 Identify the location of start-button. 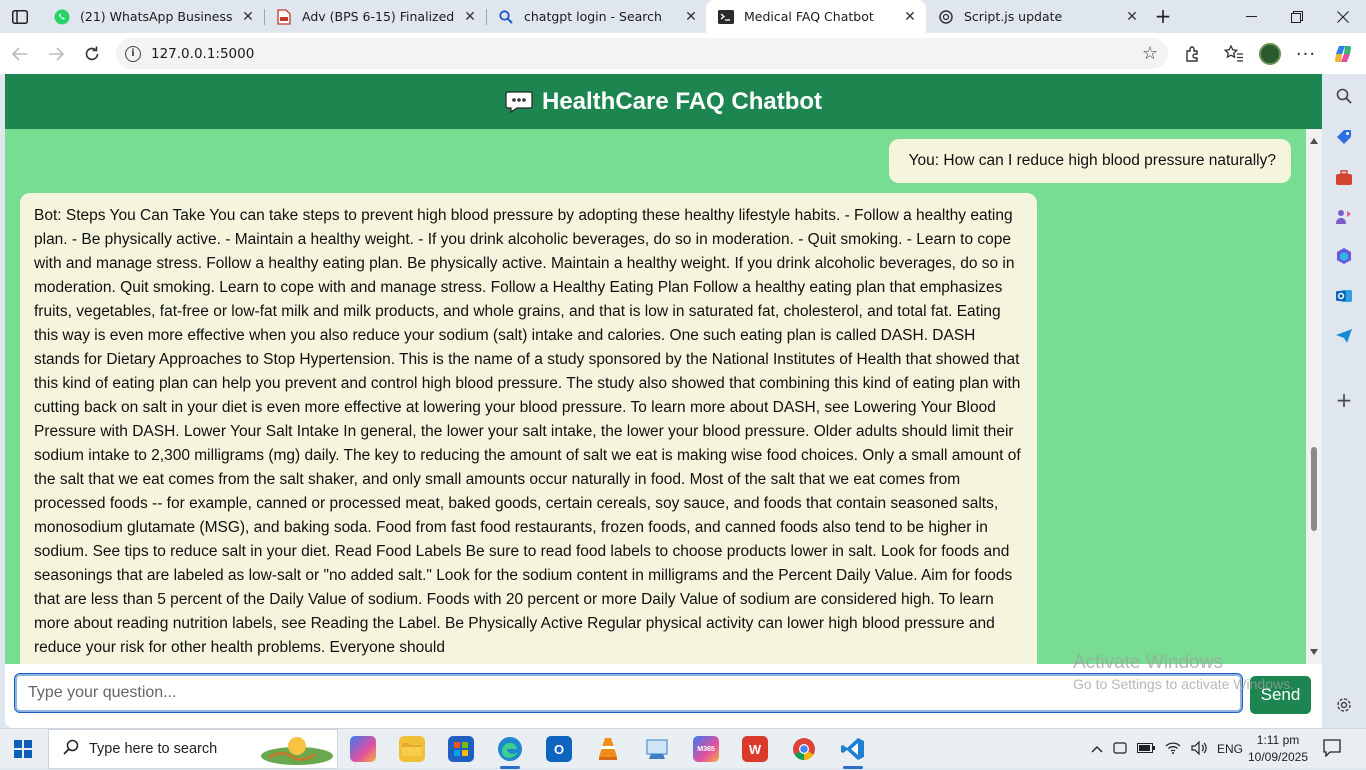
(23, 749).